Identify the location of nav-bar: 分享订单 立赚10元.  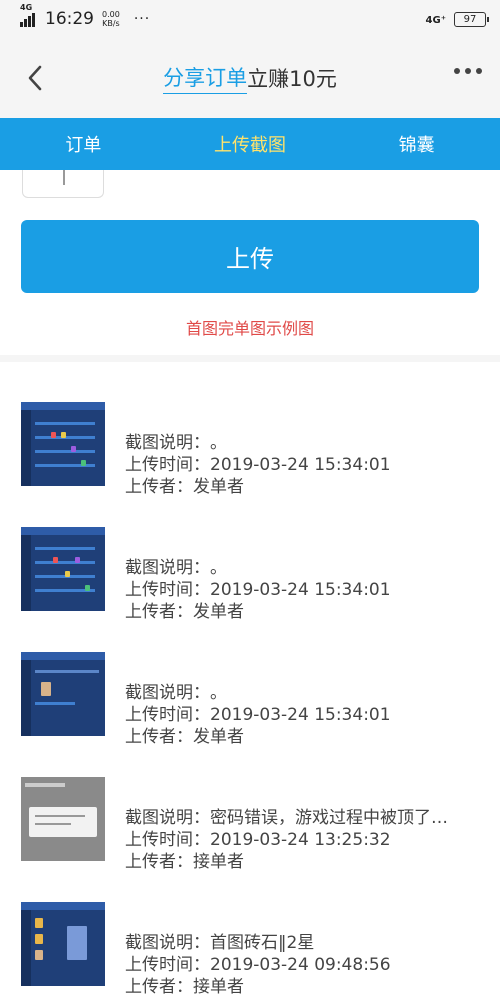
(250, 78).